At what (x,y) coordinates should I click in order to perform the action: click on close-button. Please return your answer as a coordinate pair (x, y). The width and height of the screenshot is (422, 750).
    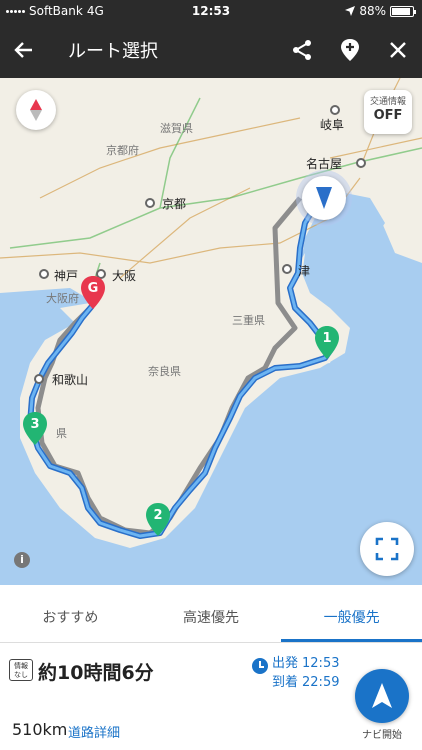
    Looking at the image, I should click on (398, 50).